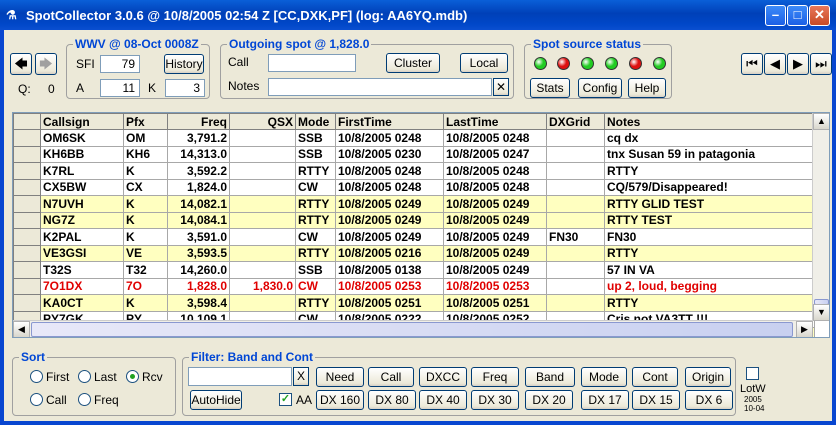 The height and width of the screenshot is (425, 836). I want to click on filter-dx160-button: DX 160, so click(340, 400).